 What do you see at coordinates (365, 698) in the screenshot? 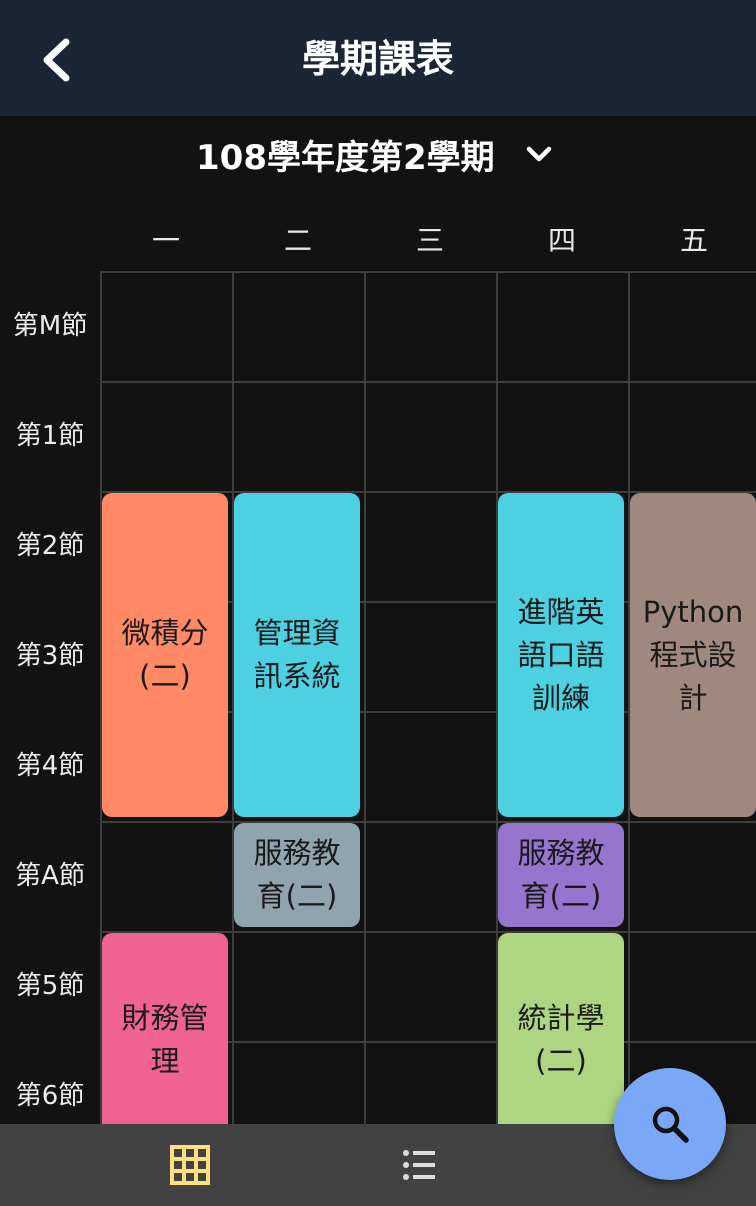
I see `grid-column-line` at bounding box center [365, 698].